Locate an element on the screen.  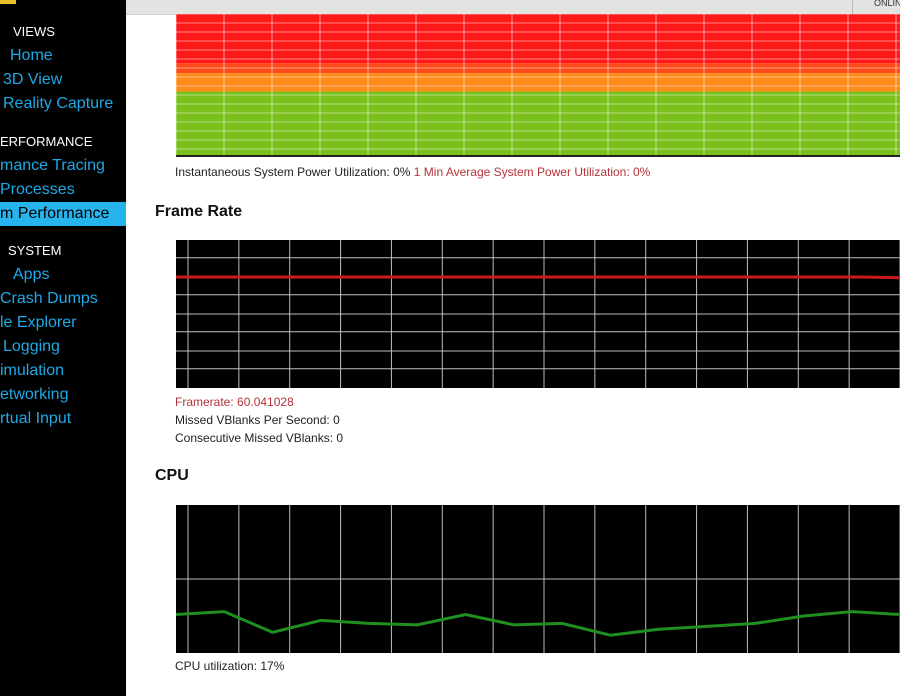
nav-item-system-performance: m Performance is located at coordinates (63, 214).